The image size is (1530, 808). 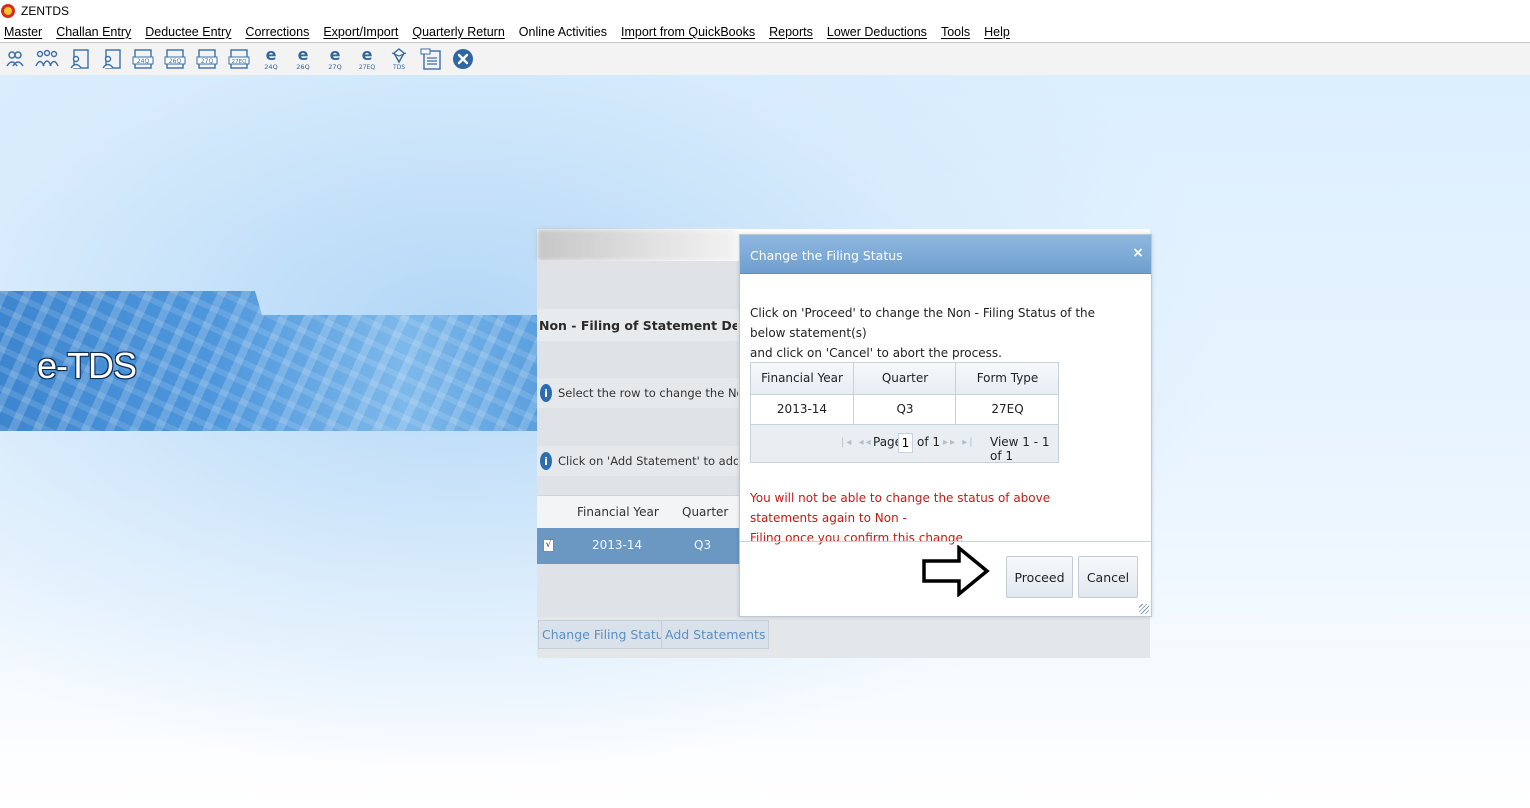 I want to click on eform-26q-label: 26Q, so click(x=302, y=67).